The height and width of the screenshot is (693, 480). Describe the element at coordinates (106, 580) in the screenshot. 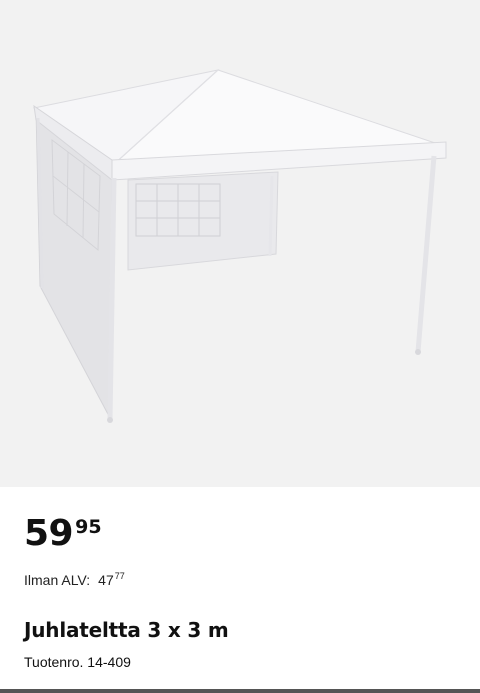

I see `vat-main: 47` at that location.